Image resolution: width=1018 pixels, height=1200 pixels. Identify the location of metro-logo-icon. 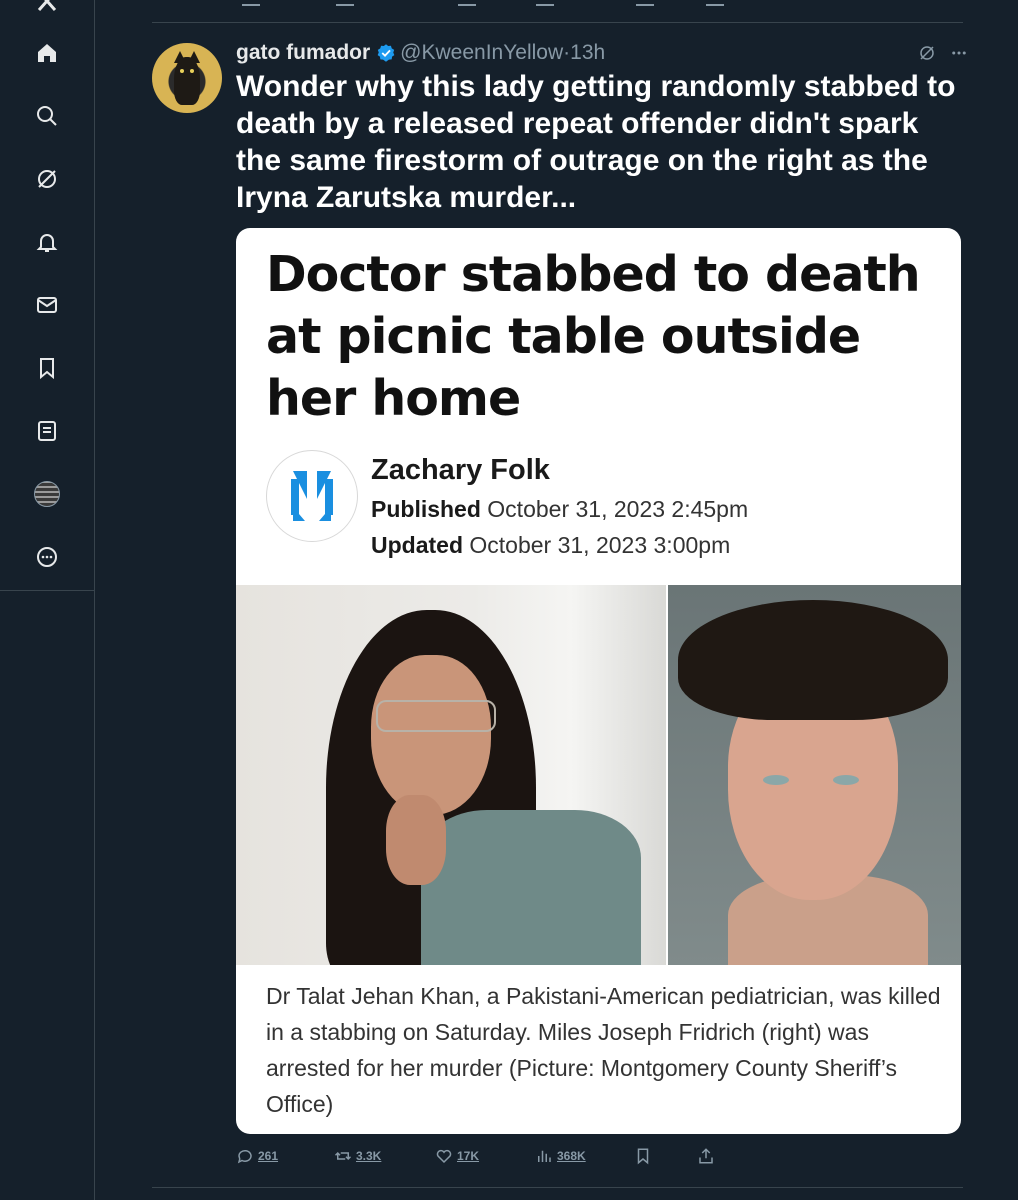
(312, 496).